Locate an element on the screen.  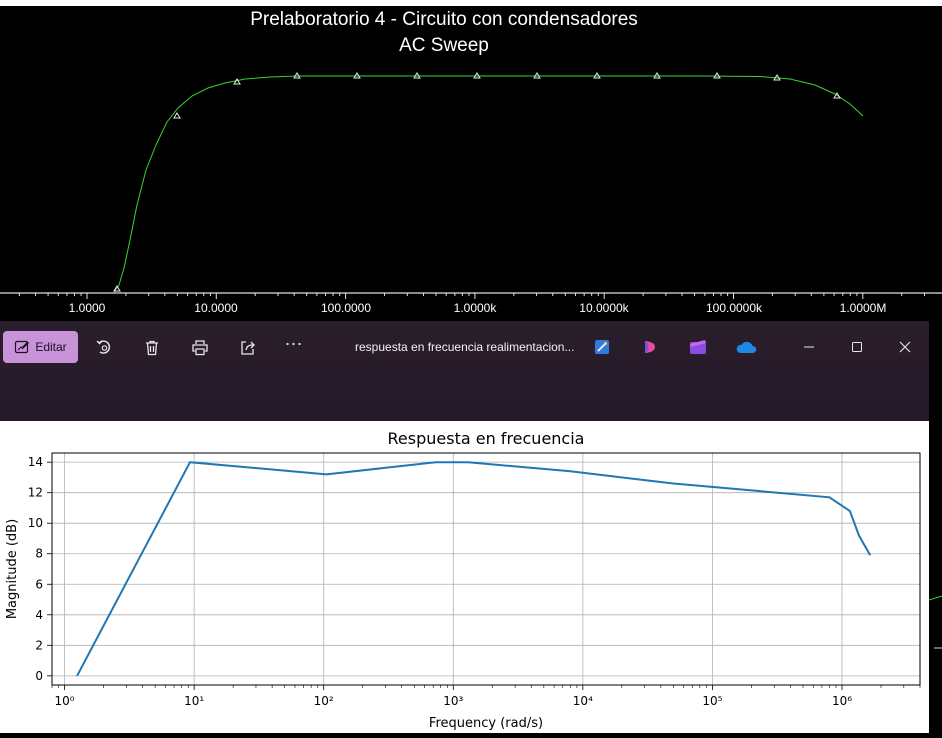
minimize-icon is located at coordinates (809, 347).